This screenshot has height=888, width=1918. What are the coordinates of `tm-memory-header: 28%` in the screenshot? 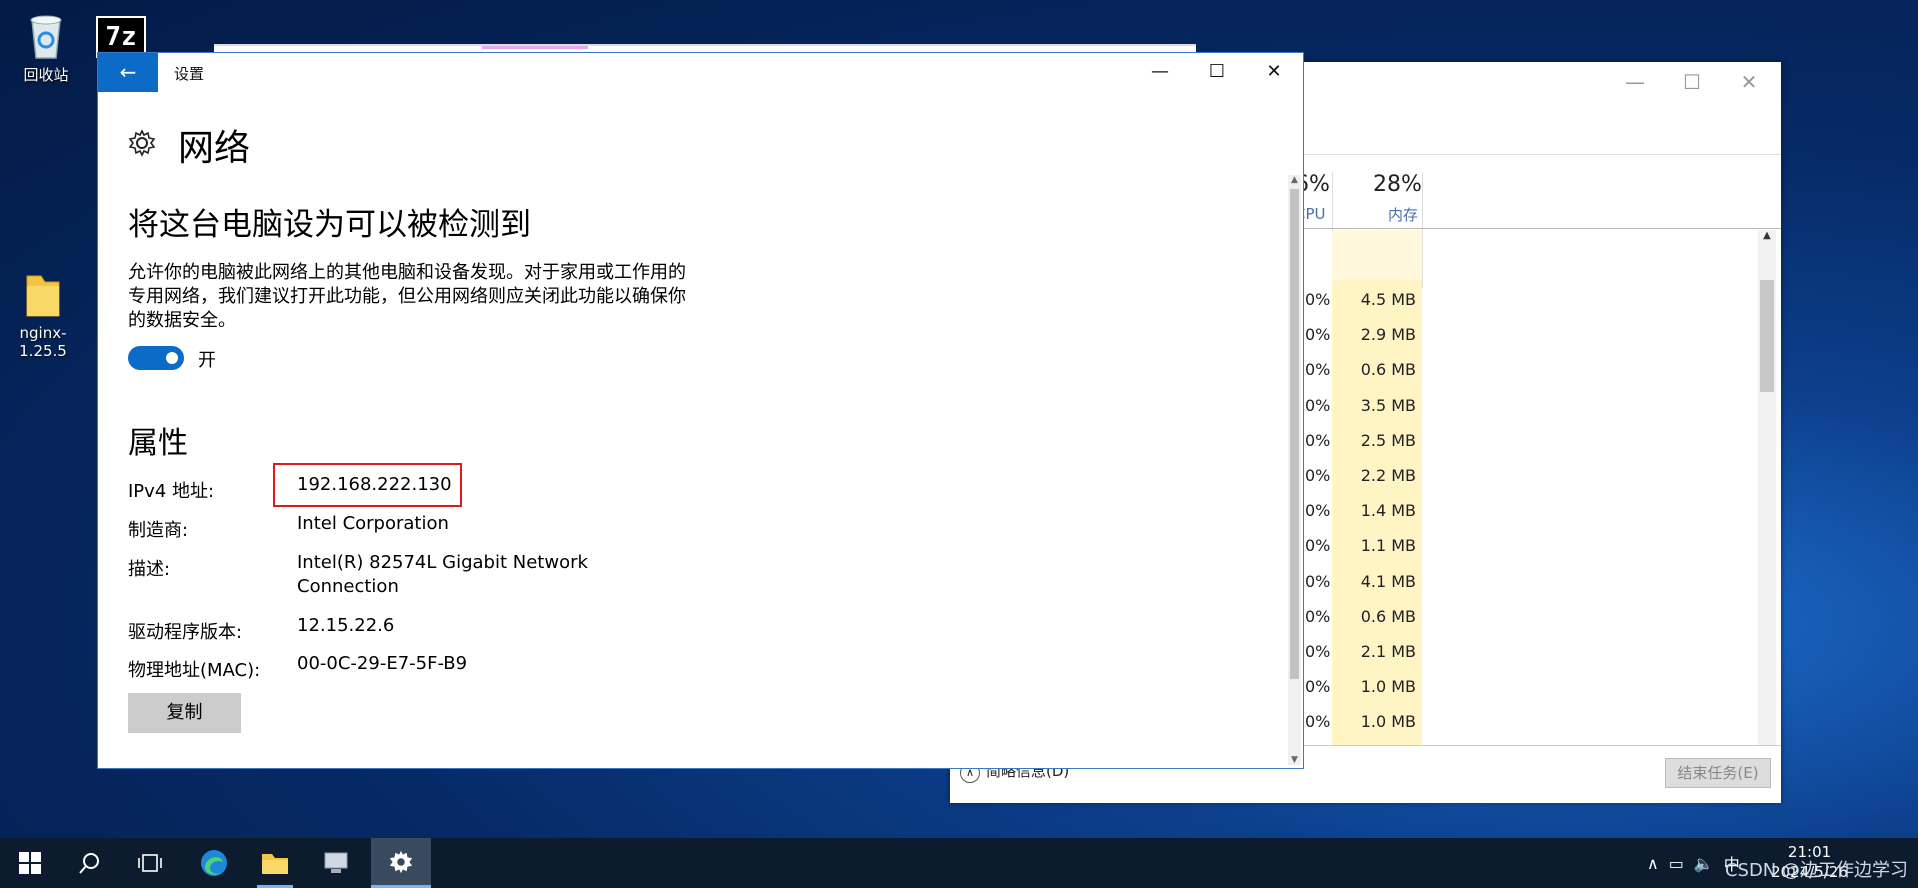 It's located at (1397, 184).